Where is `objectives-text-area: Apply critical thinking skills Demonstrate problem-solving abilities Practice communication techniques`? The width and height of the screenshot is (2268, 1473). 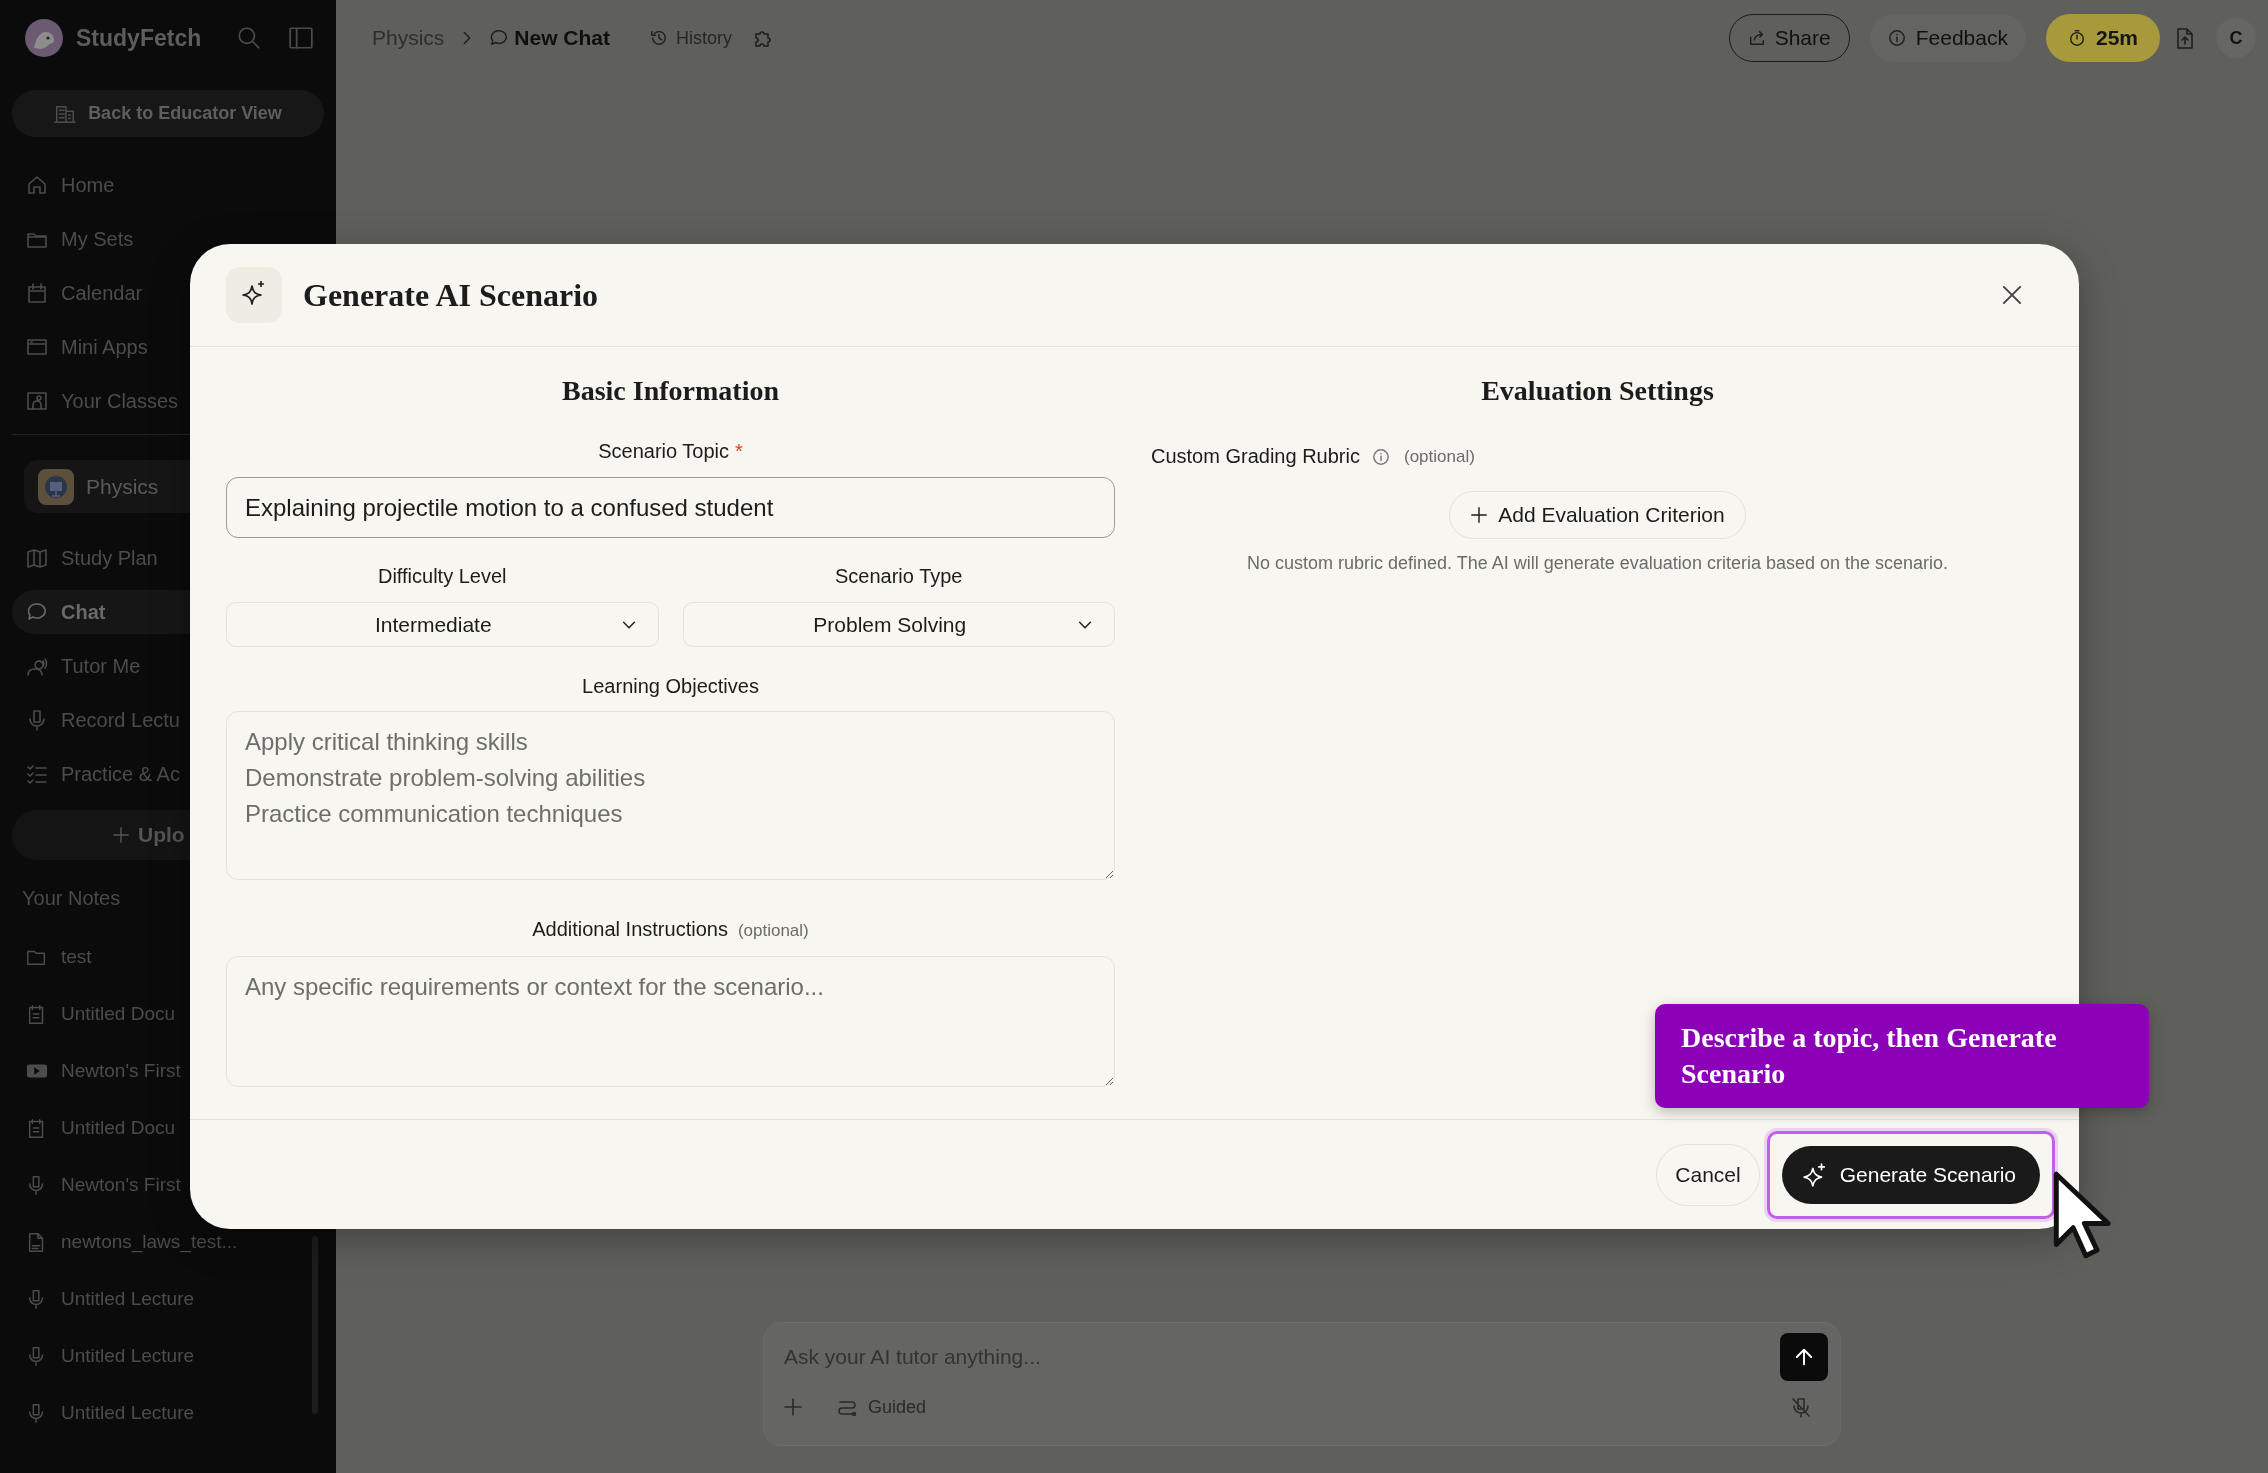
objectives-text-area: Apply critical thinking skills Demonstrate problem-solving abilities Practice communication techniques is located at coordinates (670, 795).